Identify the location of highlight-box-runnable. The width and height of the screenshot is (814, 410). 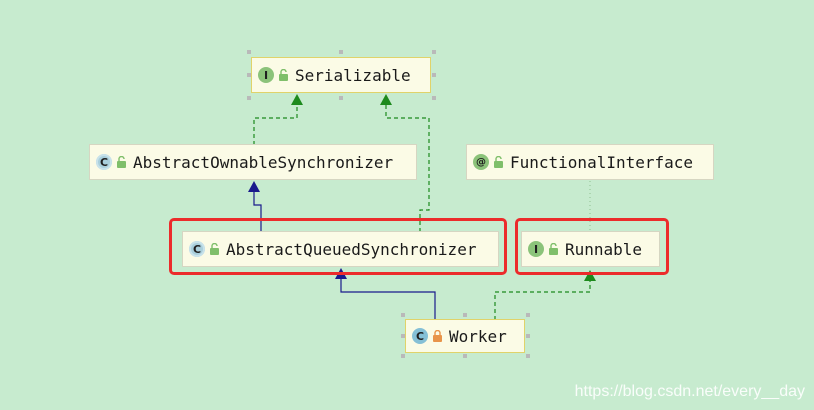
(592, 246).